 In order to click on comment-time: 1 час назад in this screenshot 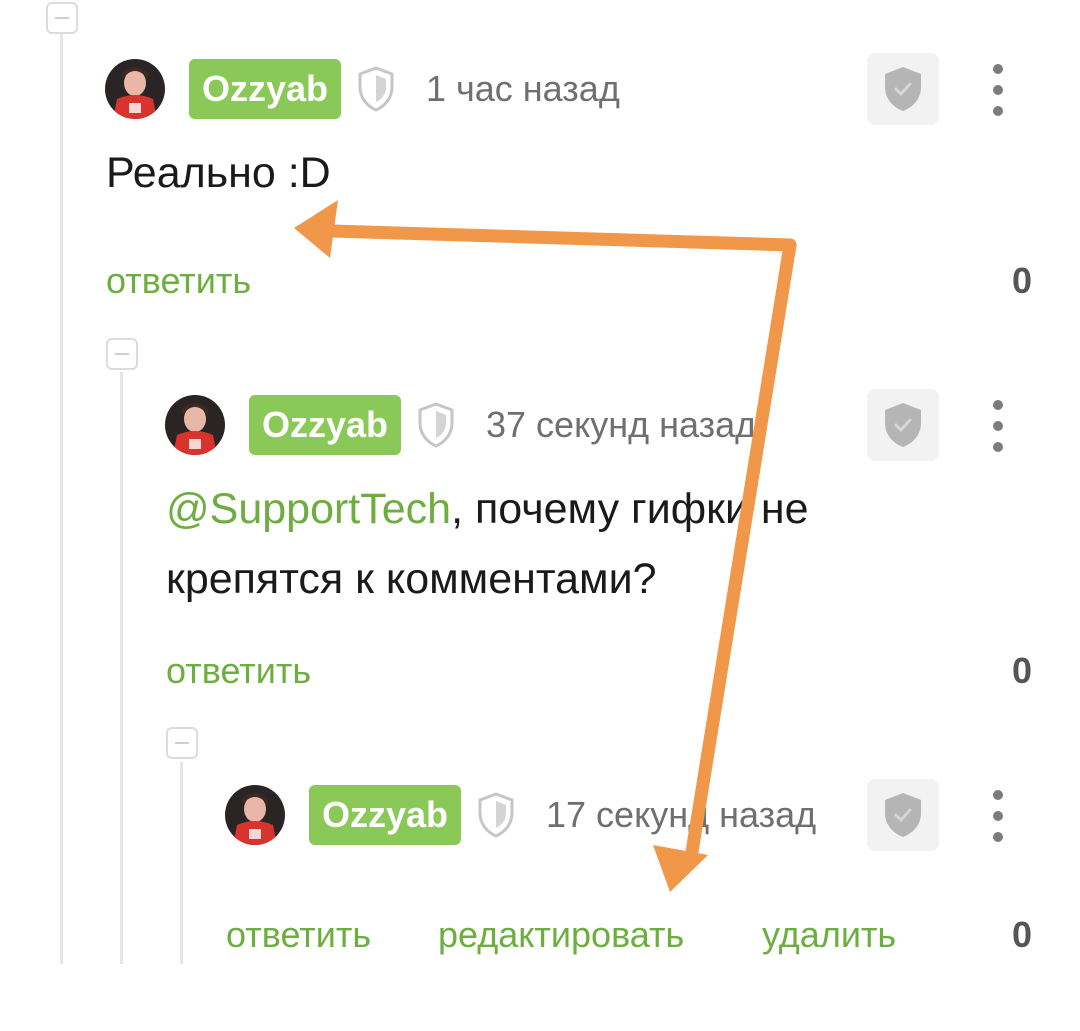, I will do `click(523, 88)`.